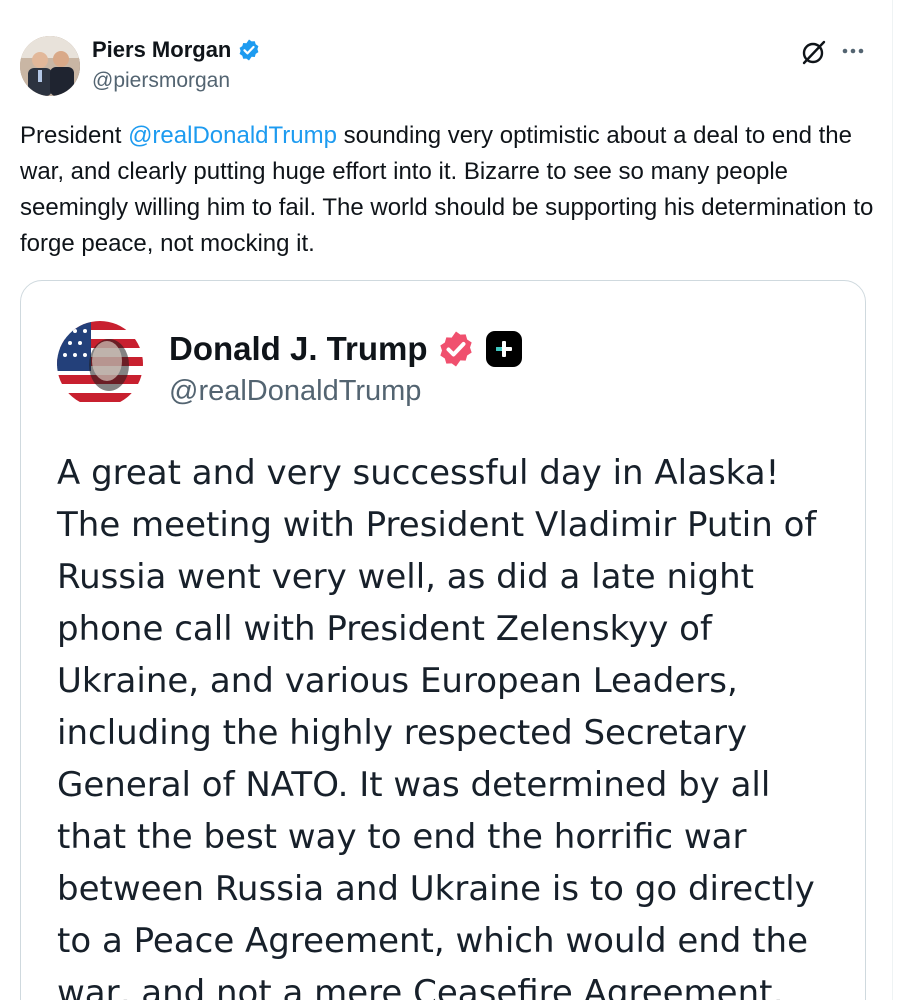 This screenshot has height=1000, width=910. Describe the element at coordinates (100, 364) in the screenshot. I see `quoted-author-avatar` at that location.